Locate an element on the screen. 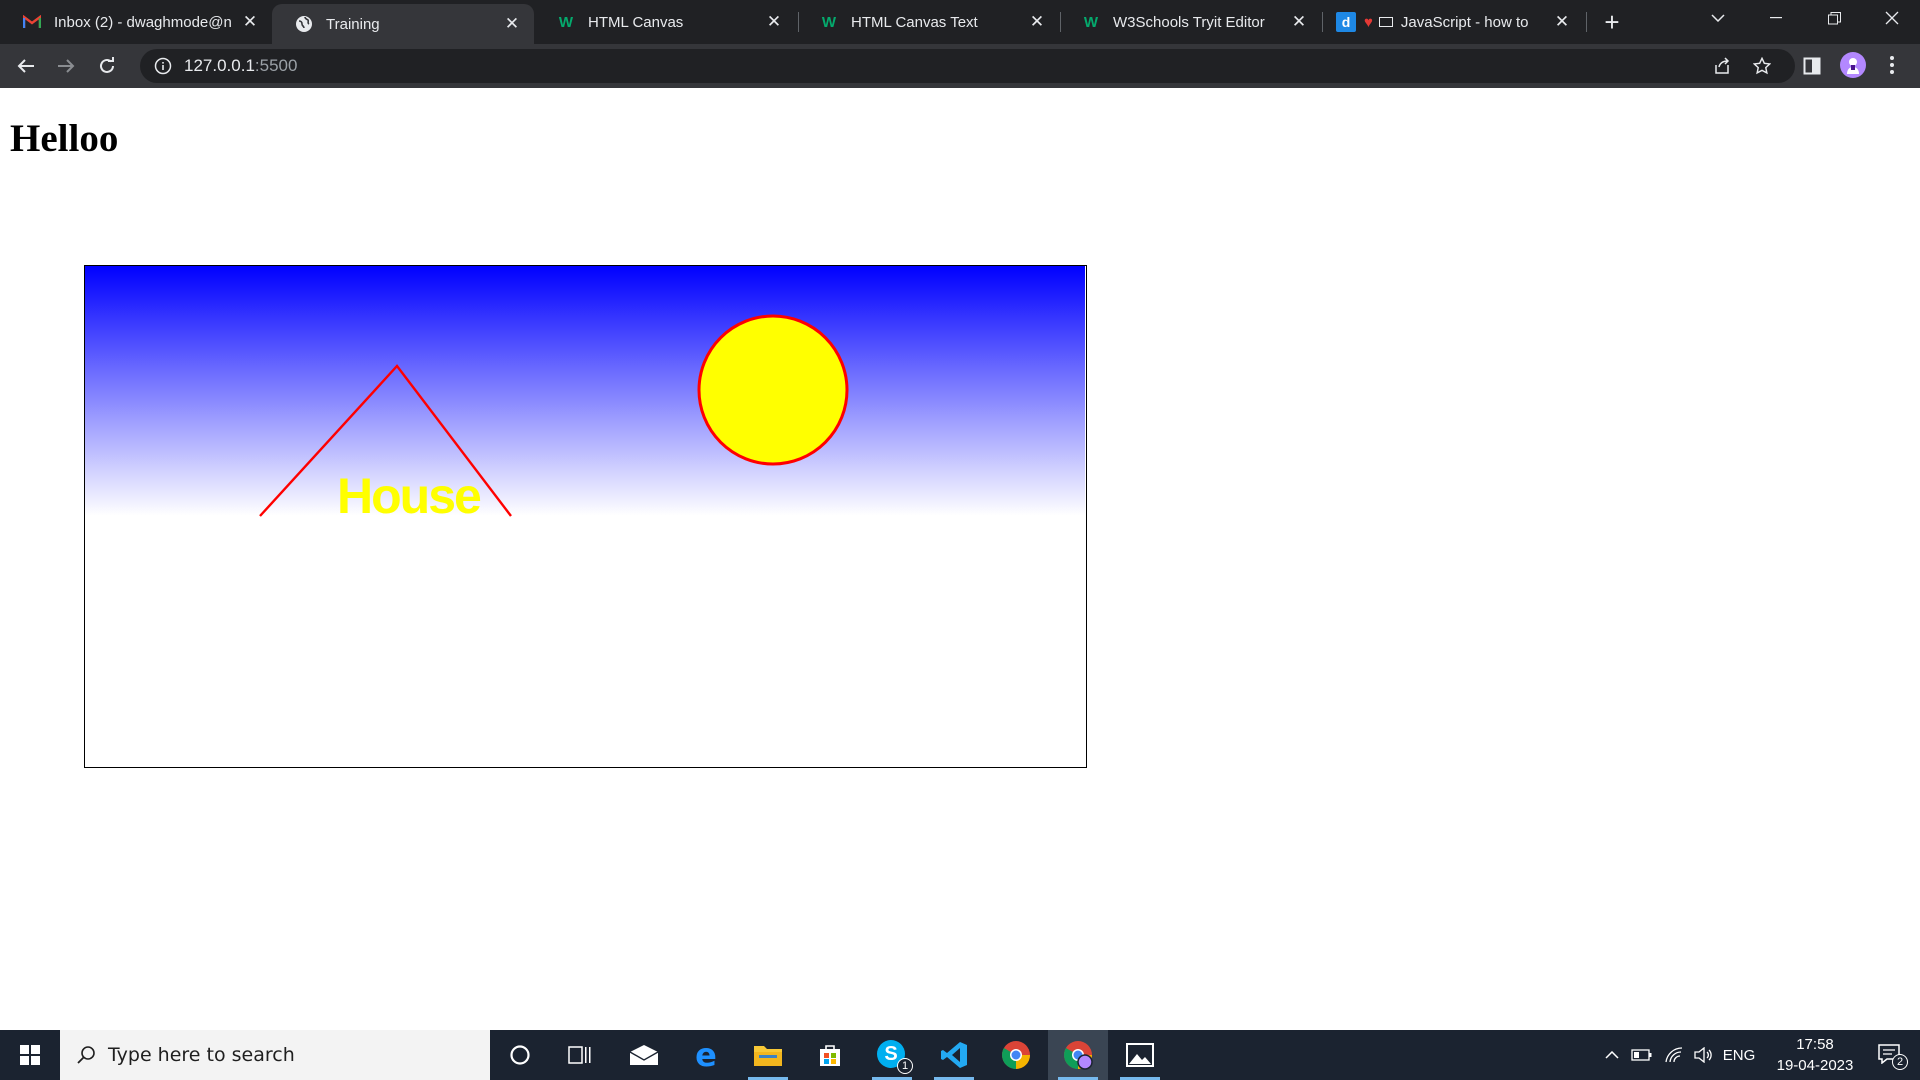 This screenshot has width=1920, height=1080. chrome-icon is located at coordinates (1016, 1055).